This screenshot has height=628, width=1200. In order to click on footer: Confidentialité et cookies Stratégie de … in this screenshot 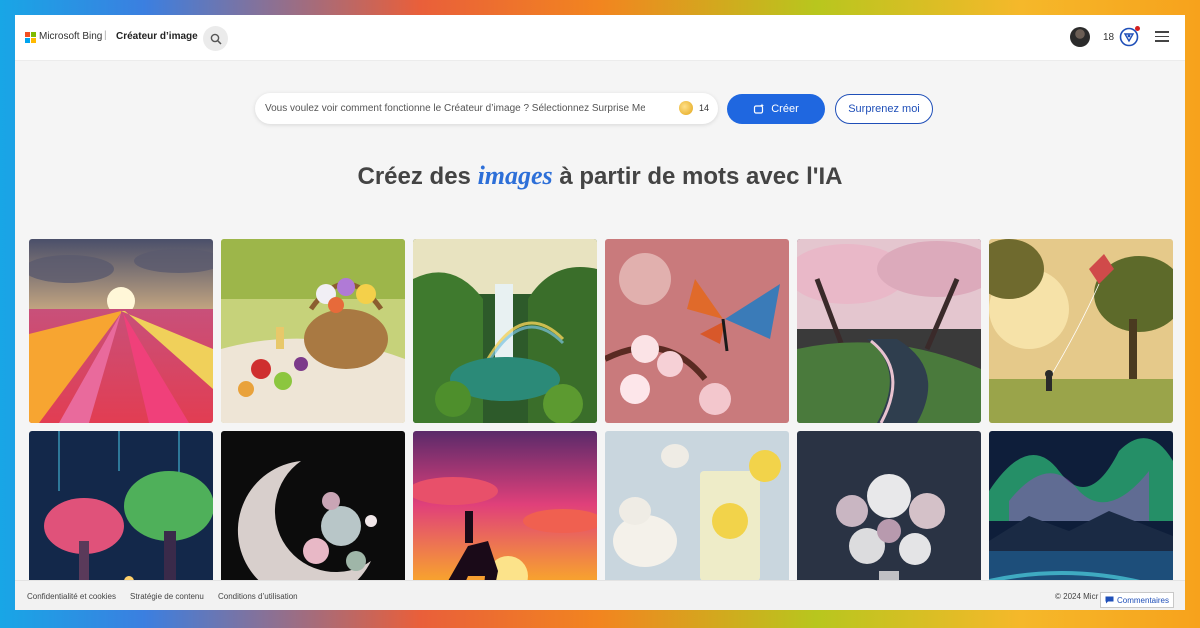, I will do `click(600, 595)`.